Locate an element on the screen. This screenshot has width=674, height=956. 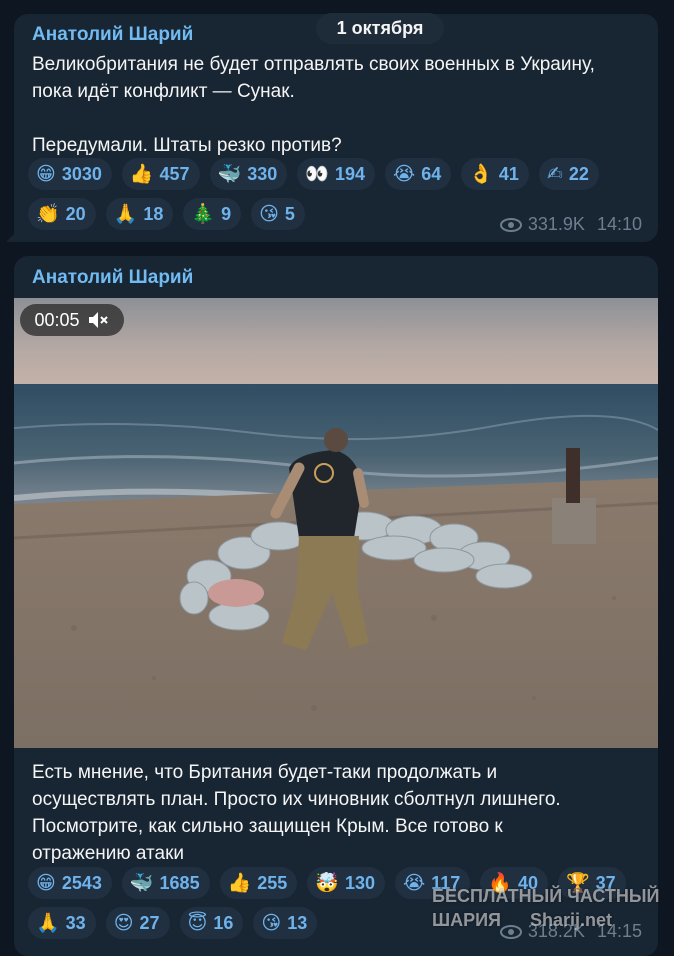
video-time: 00:05 is located at coordinates (57, 319).